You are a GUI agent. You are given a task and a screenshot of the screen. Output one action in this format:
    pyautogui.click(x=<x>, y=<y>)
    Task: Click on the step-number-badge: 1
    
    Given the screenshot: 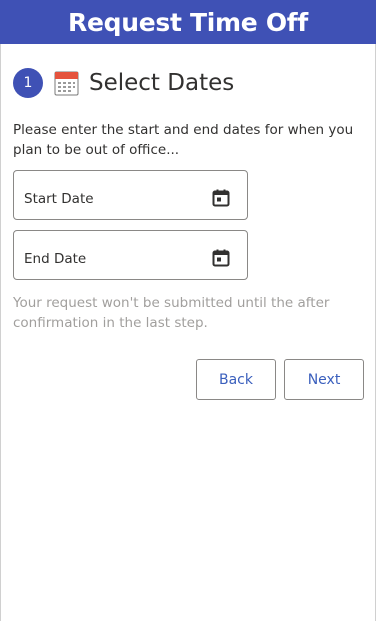 What is the action you would take?
    pyautogui.click(x=28, y=83)
    